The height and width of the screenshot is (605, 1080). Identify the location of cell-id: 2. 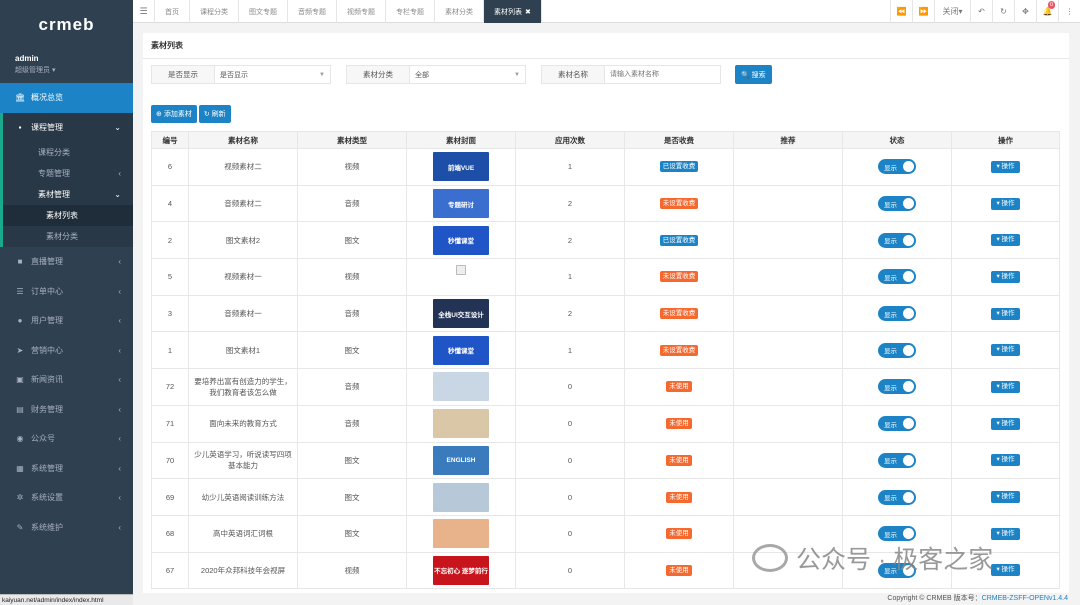
(170, 240).